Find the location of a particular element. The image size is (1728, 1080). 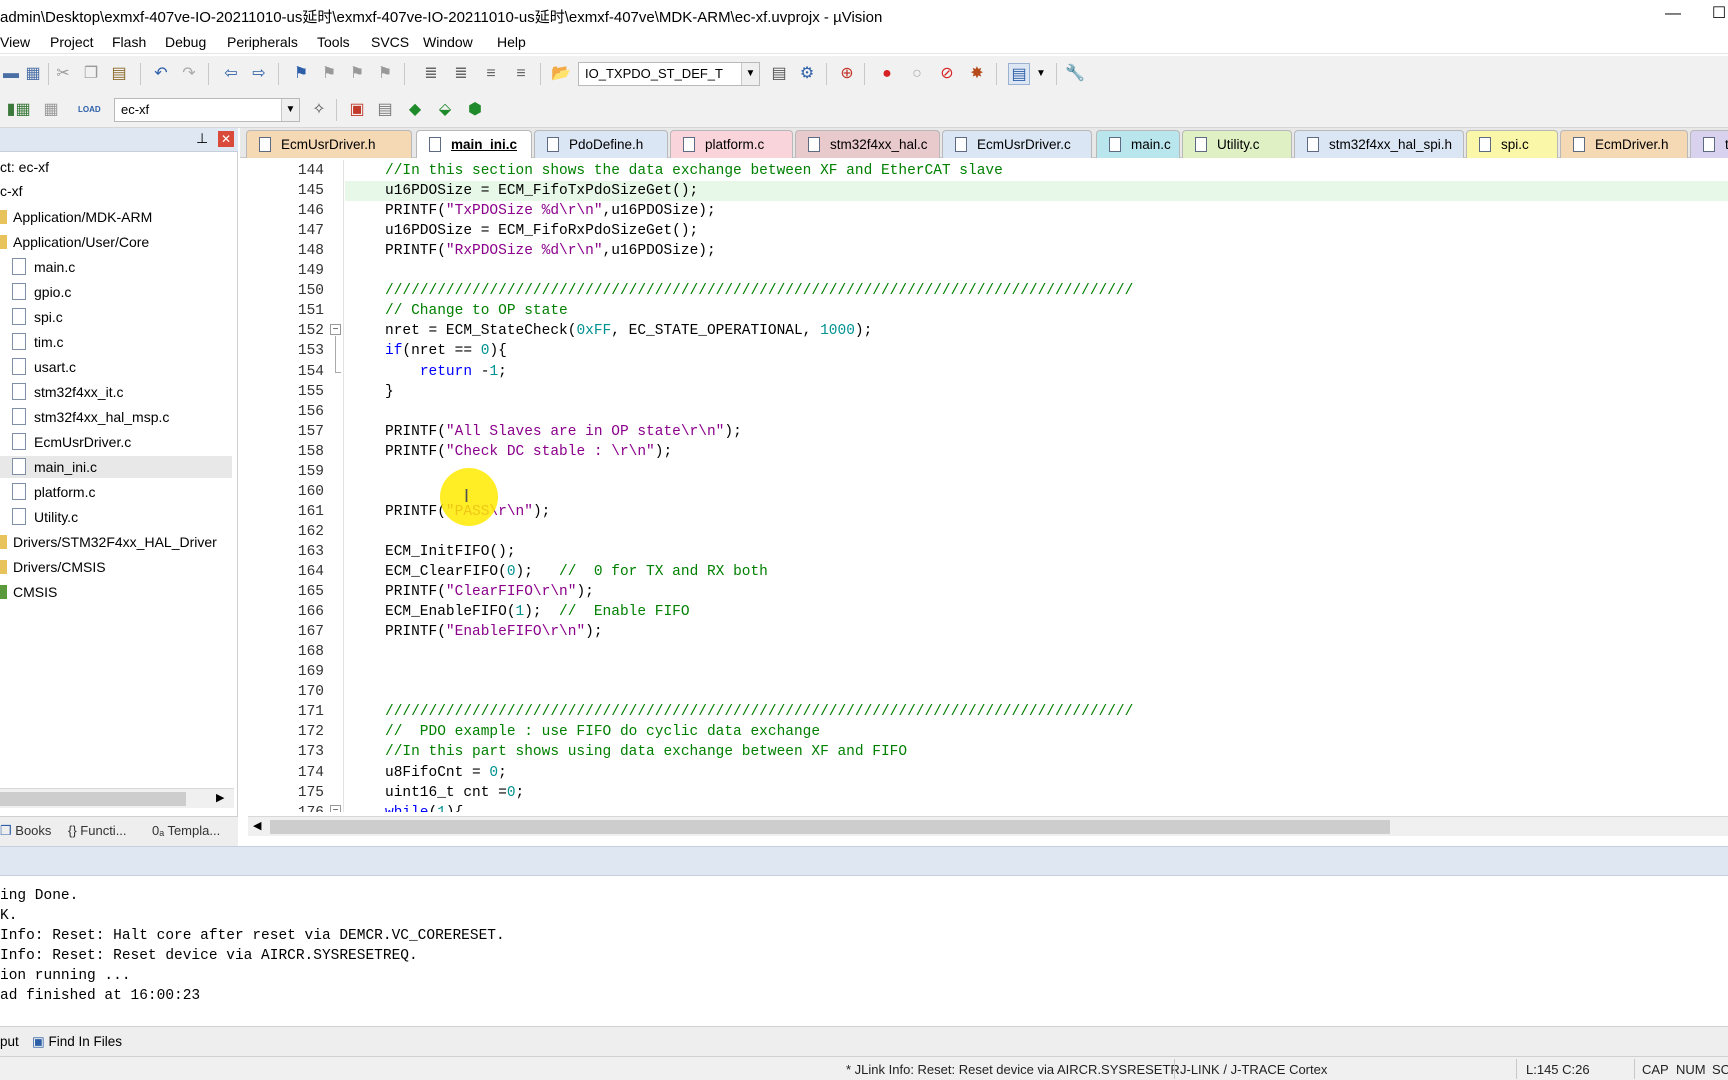

build-icon: ▦ is located at coordinates (23, 110).